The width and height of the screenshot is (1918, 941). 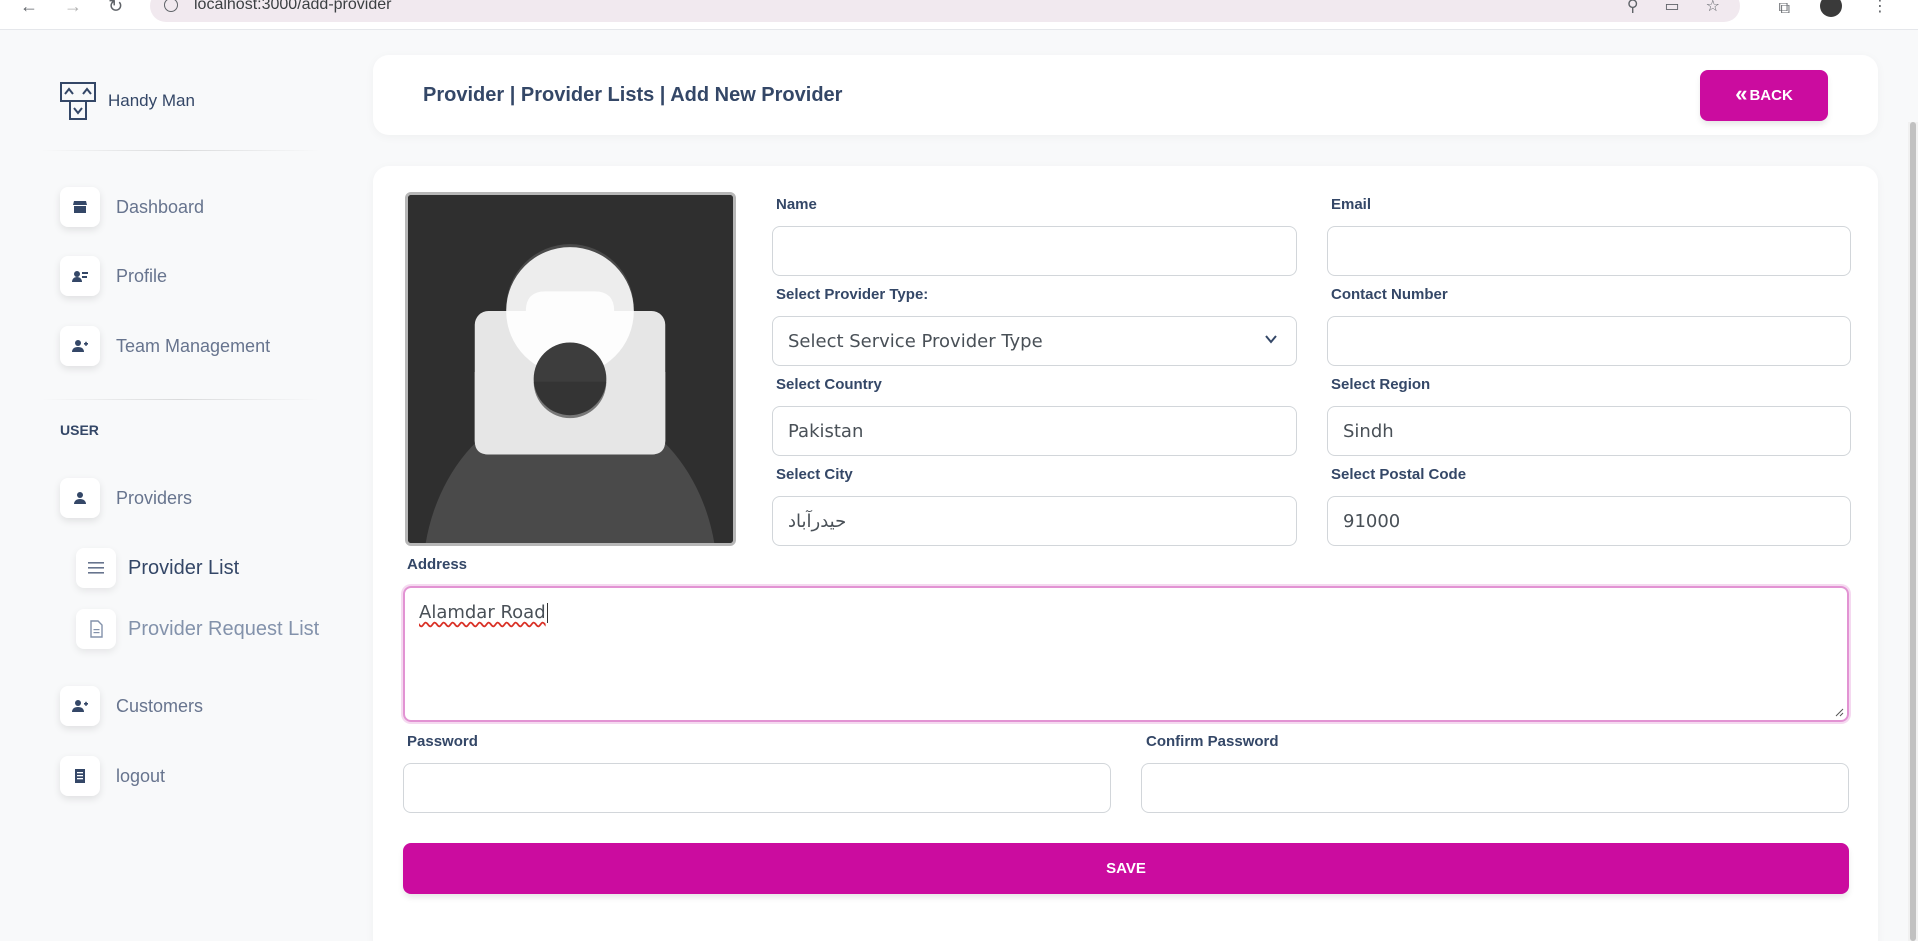 I want to click on provider-type-label: Select Provider Type:, so click(x=852, y=294).